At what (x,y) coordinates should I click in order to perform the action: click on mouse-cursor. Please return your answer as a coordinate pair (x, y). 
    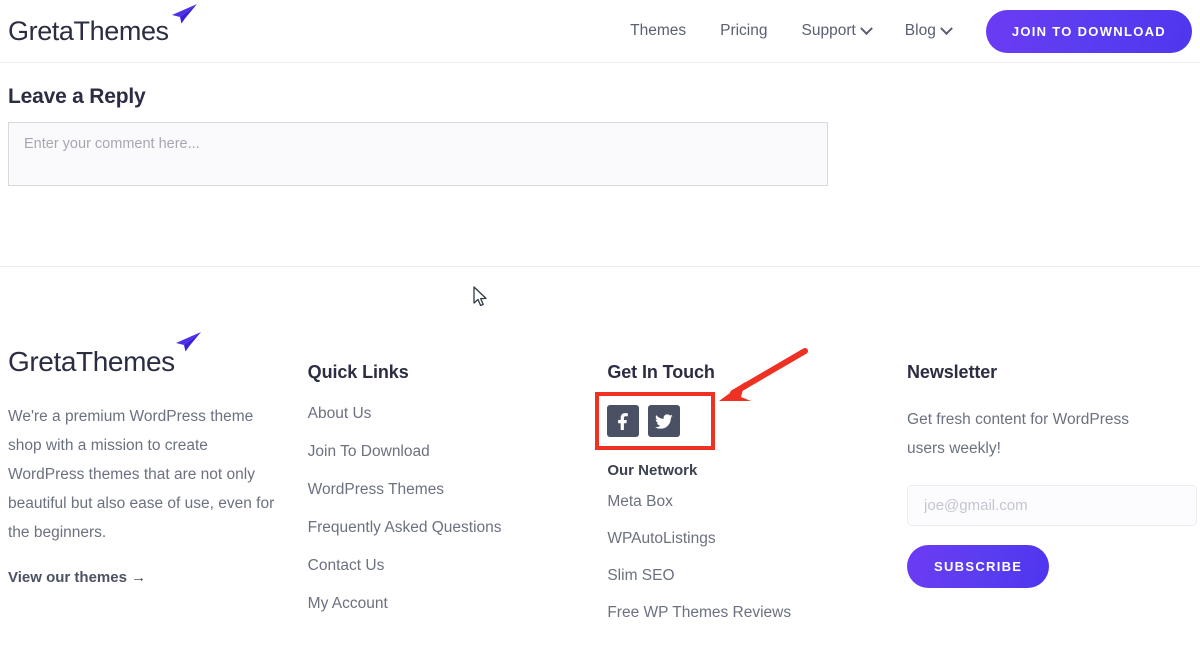
    Looking at the image, I should click on (480, 296).